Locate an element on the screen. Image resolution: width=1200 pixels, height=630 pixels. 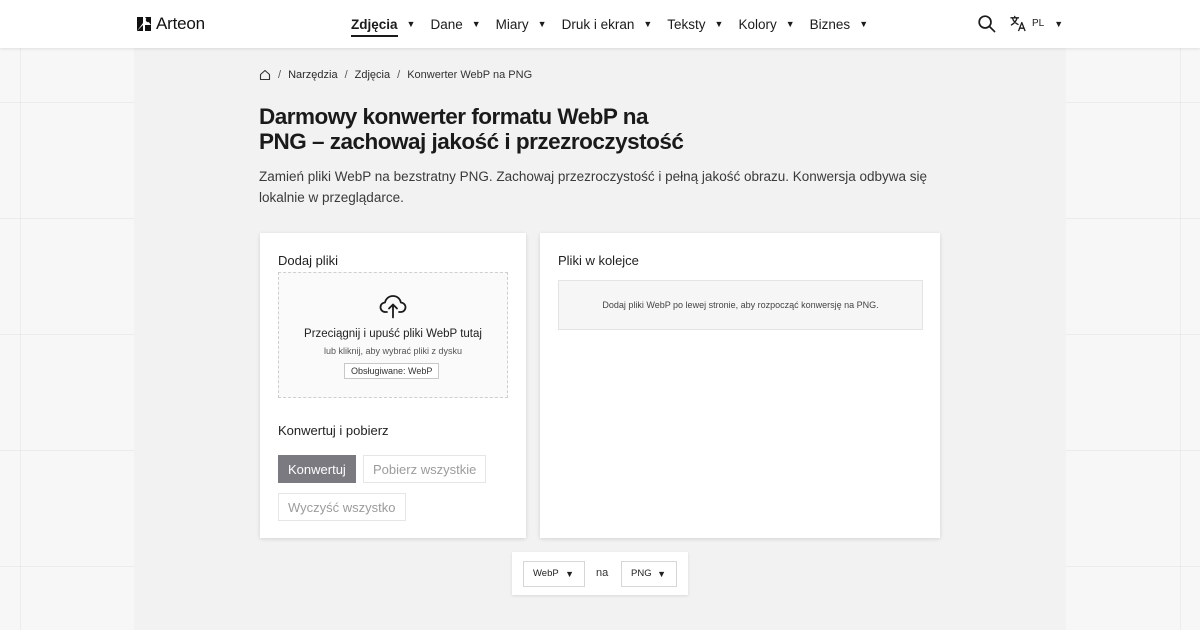
dropzone-subtitle: lub kliknij, aby wybrać pliki z dysku is located at coordinates (393, 351).